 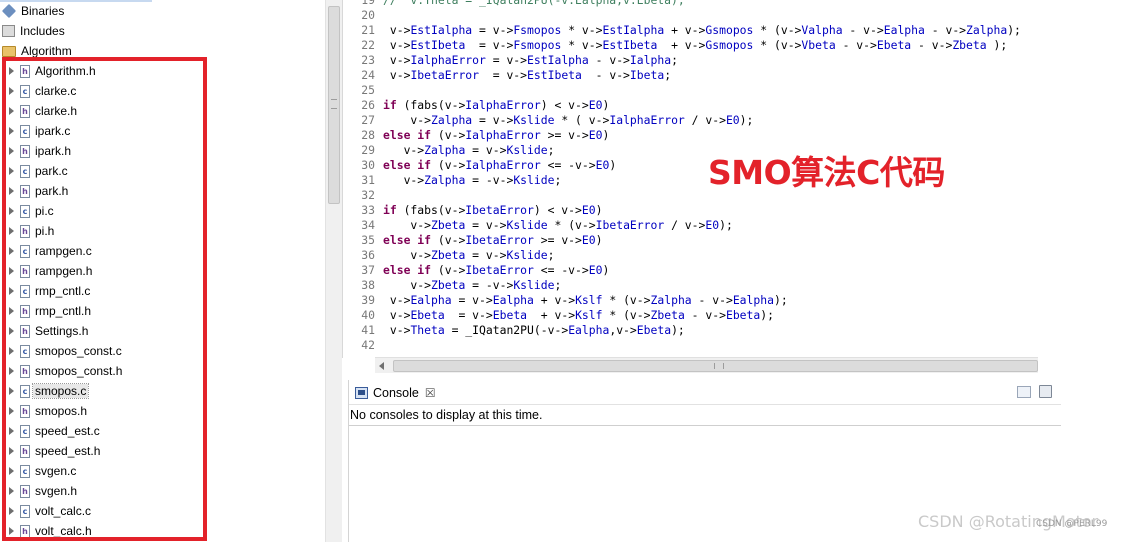 What do you see at coordinates (363, 15) in the screenshot?
I see `code-line: 20` at bounding box center [363, 15].